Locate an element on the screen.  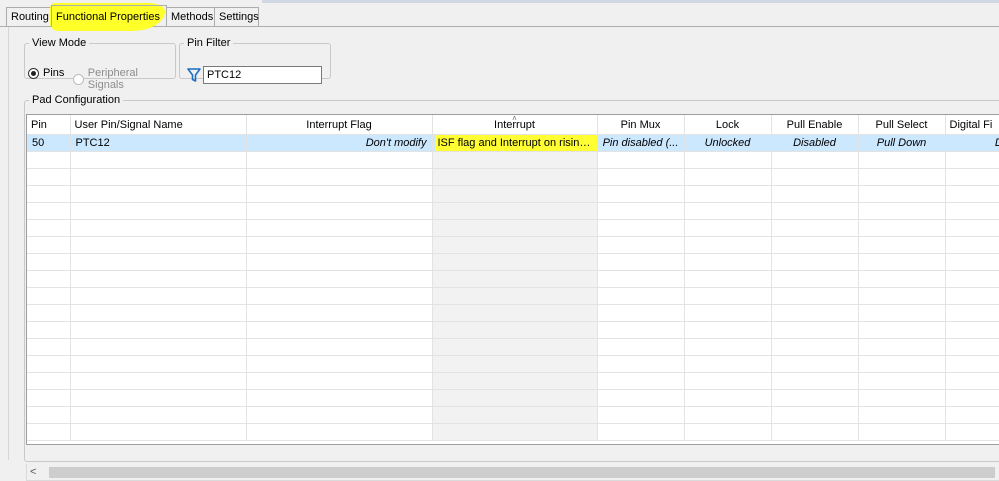
cell-pull-enable: Disabled is located at coordinates (815, 143).